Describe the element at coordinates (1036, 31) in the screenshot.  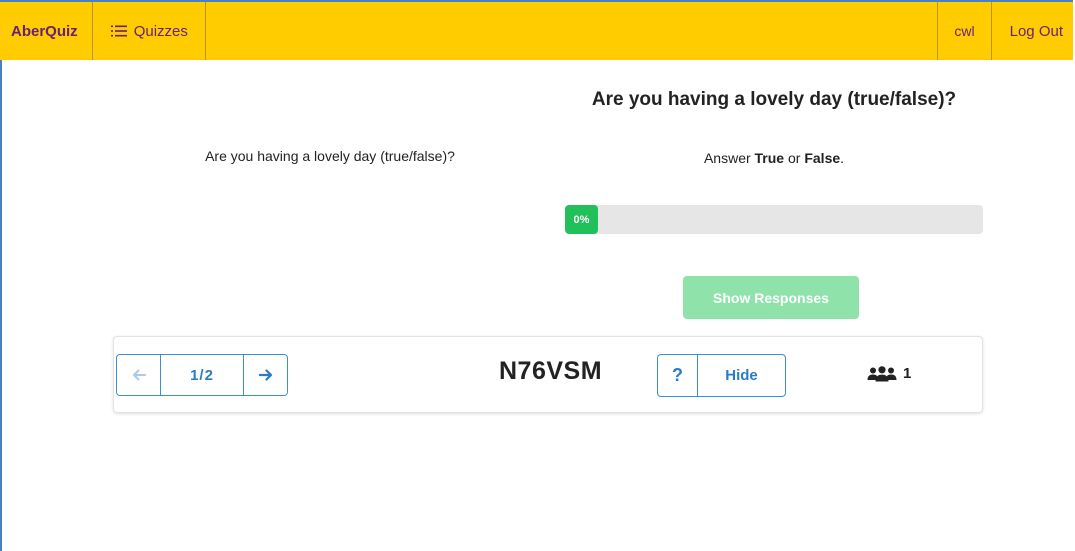
I see `logout-label: Log Out` at that location.